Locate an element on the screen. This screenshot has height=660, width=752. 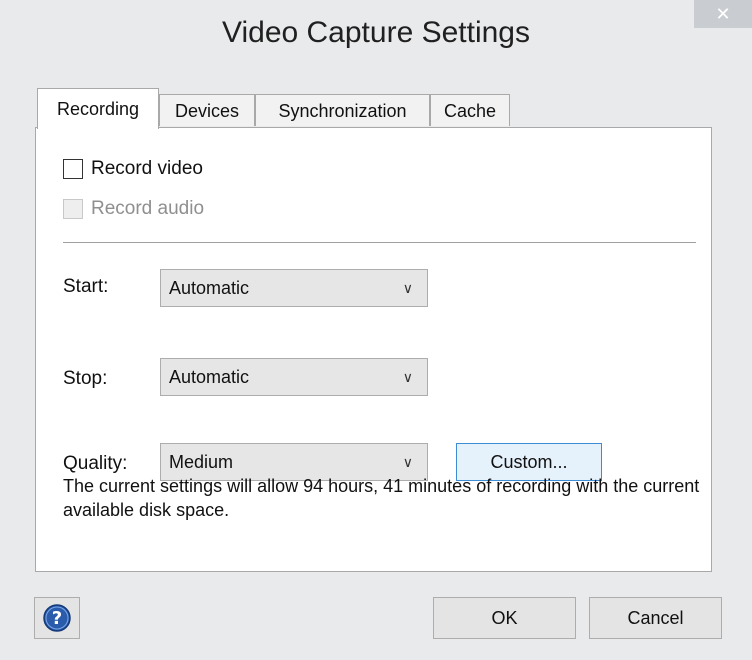
record-audio-row: Record audio is located at coordinates (133, 209).